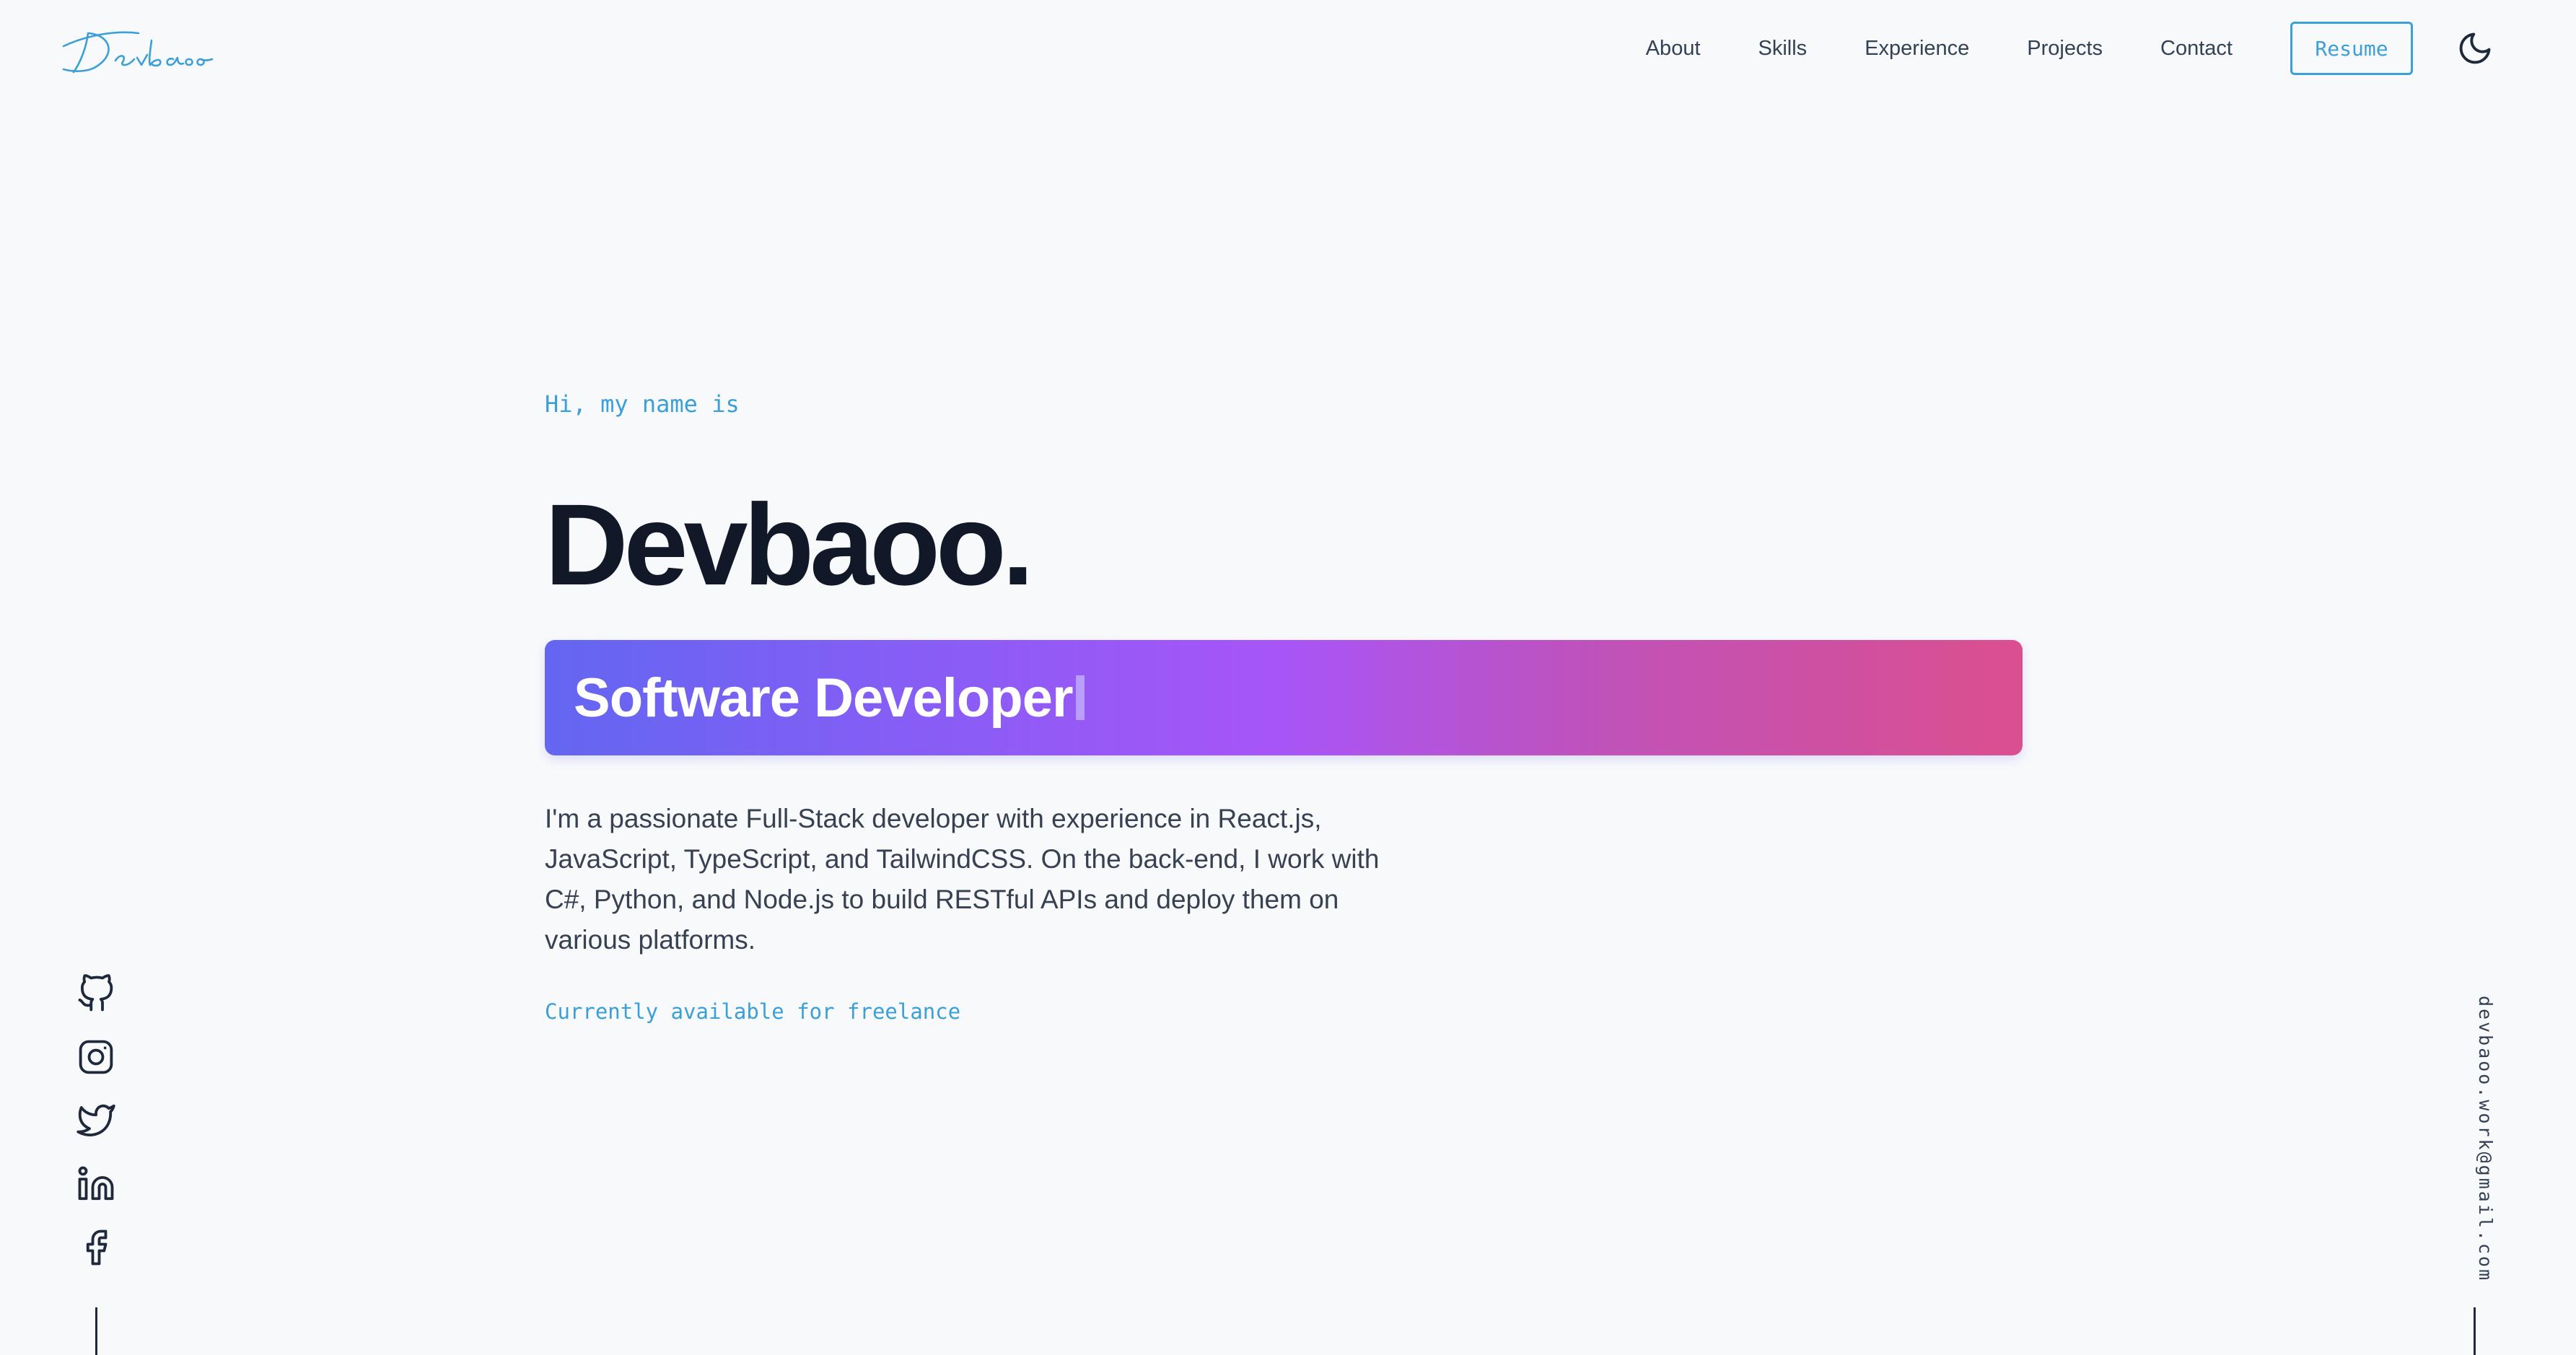 The height and width of the screenshot is (1355, 2576). Describe the element at coordinates (753, 1012) in the screenshot. I see `availability-text: Currently available for freelance` at that location.